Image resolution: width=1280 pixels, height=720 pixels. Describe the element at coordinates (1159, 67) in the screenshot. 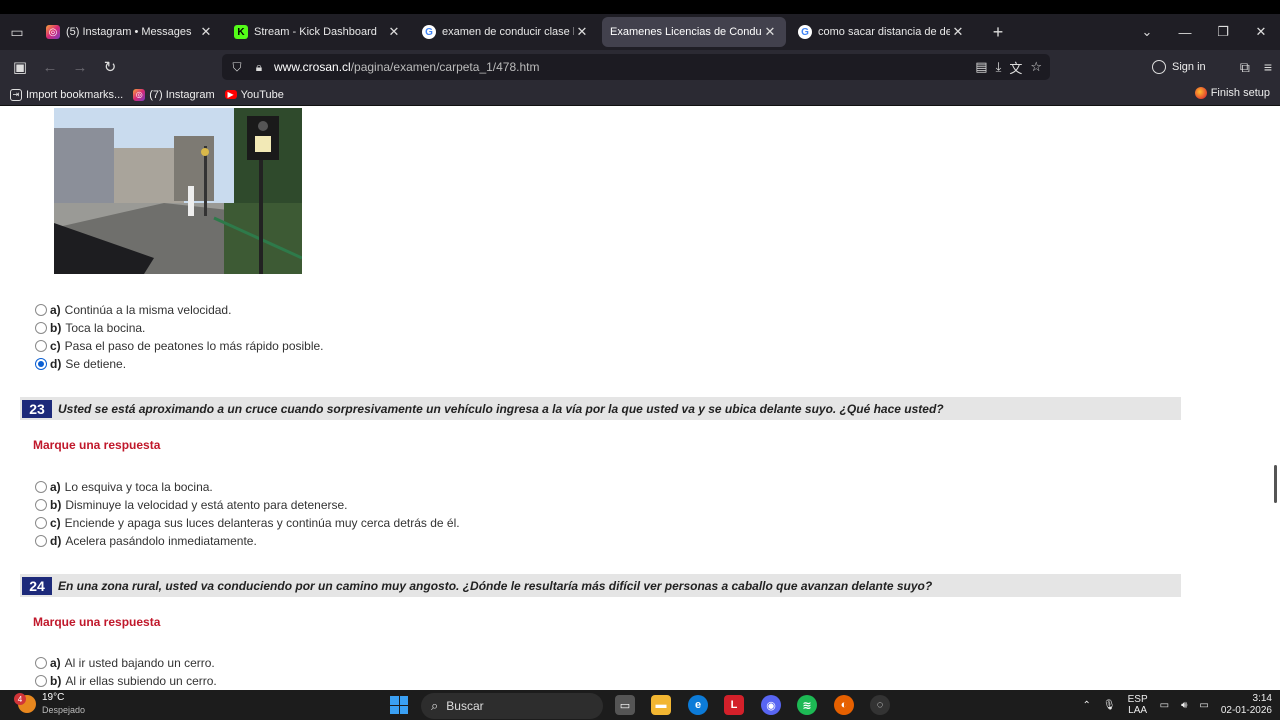

I see `account-icon` at that location.